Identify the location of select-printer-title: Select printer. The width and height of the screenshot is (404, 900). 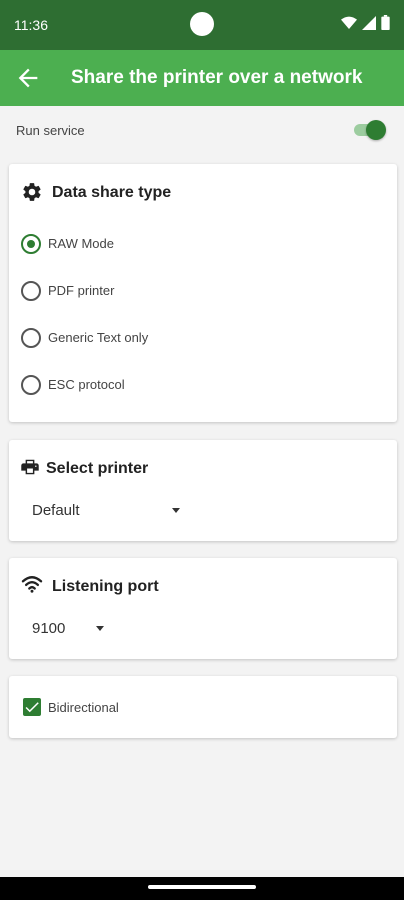
(97, 468).